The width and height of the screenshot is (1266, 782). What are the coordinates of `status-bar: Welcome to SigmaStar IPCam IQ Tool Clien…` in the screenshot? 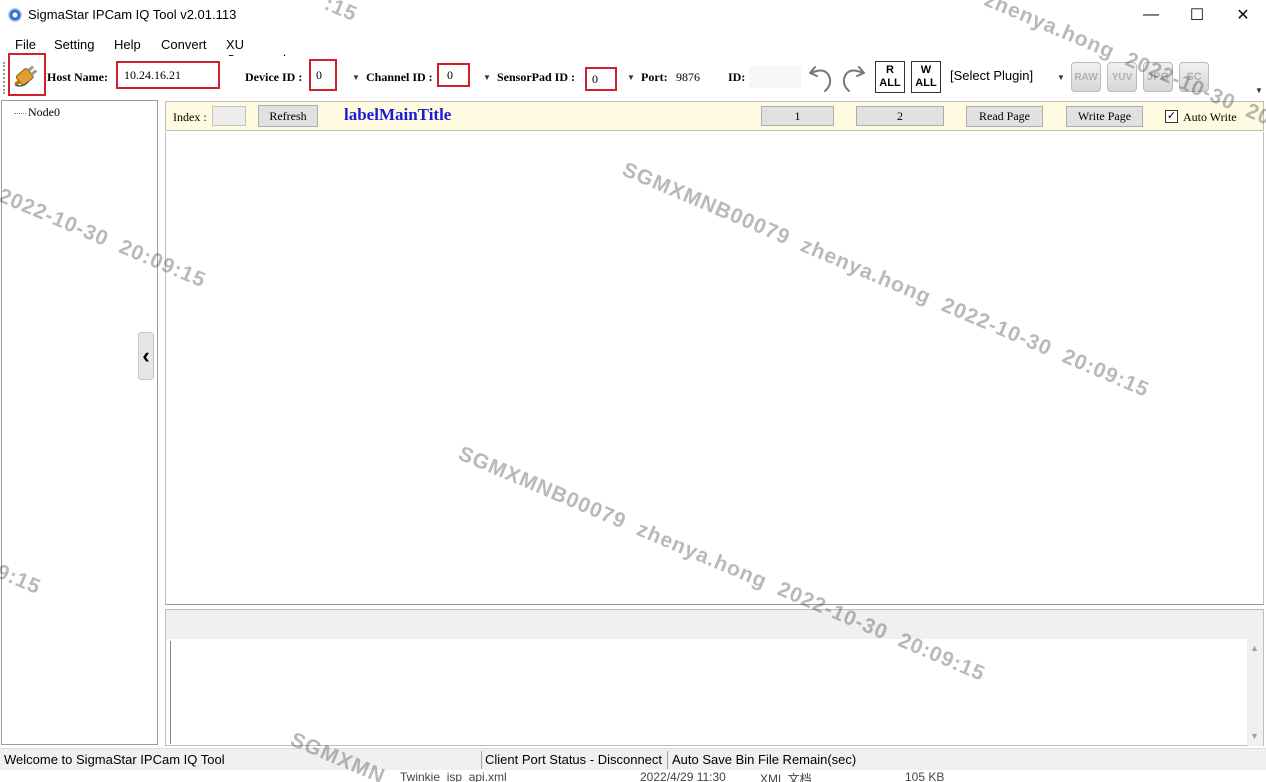 It's located at (633, 759).